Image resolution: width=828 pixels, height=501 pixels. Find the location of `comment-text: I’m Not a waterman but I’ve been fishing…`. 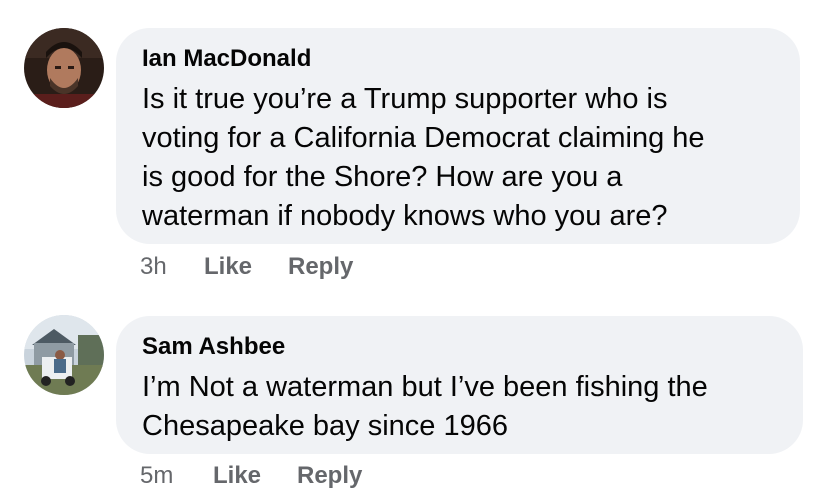

comment-text: I’m Not a waterman but I’ve been fishing… is located at coordinates (425, 406).